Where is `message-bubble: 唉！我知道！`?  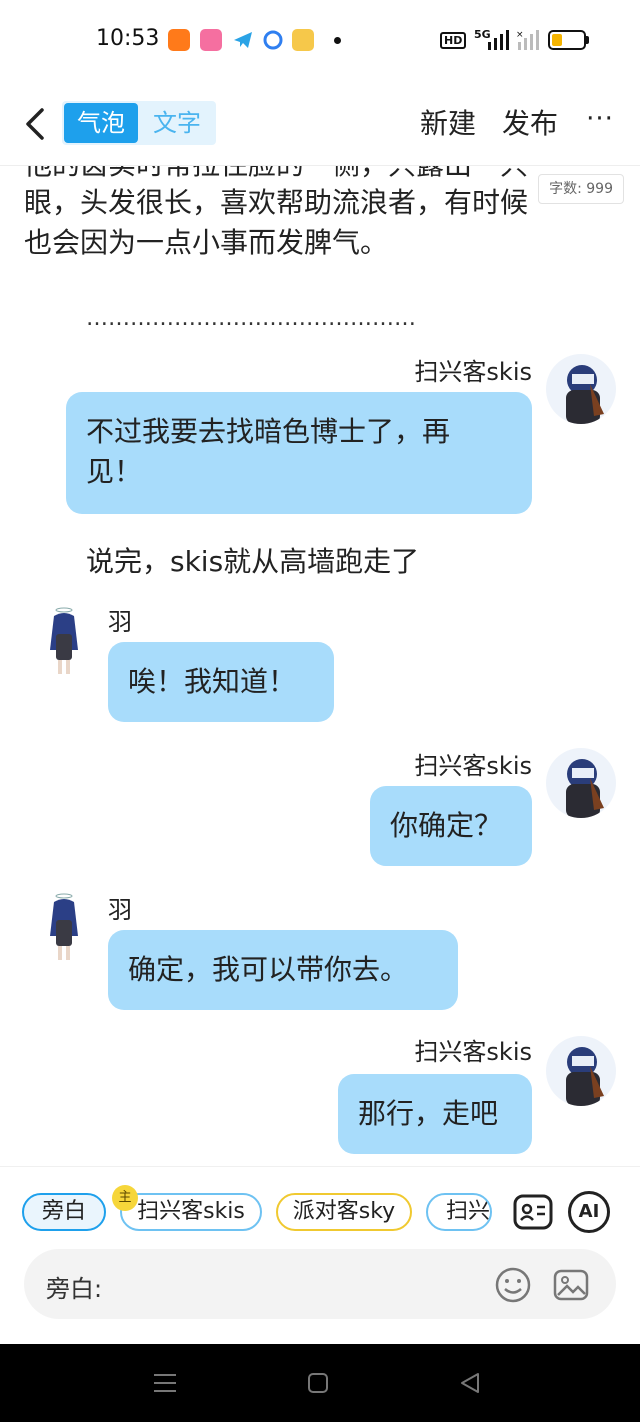 message-bubble: 唉！我知道！ is located at coordinates (221, 682).